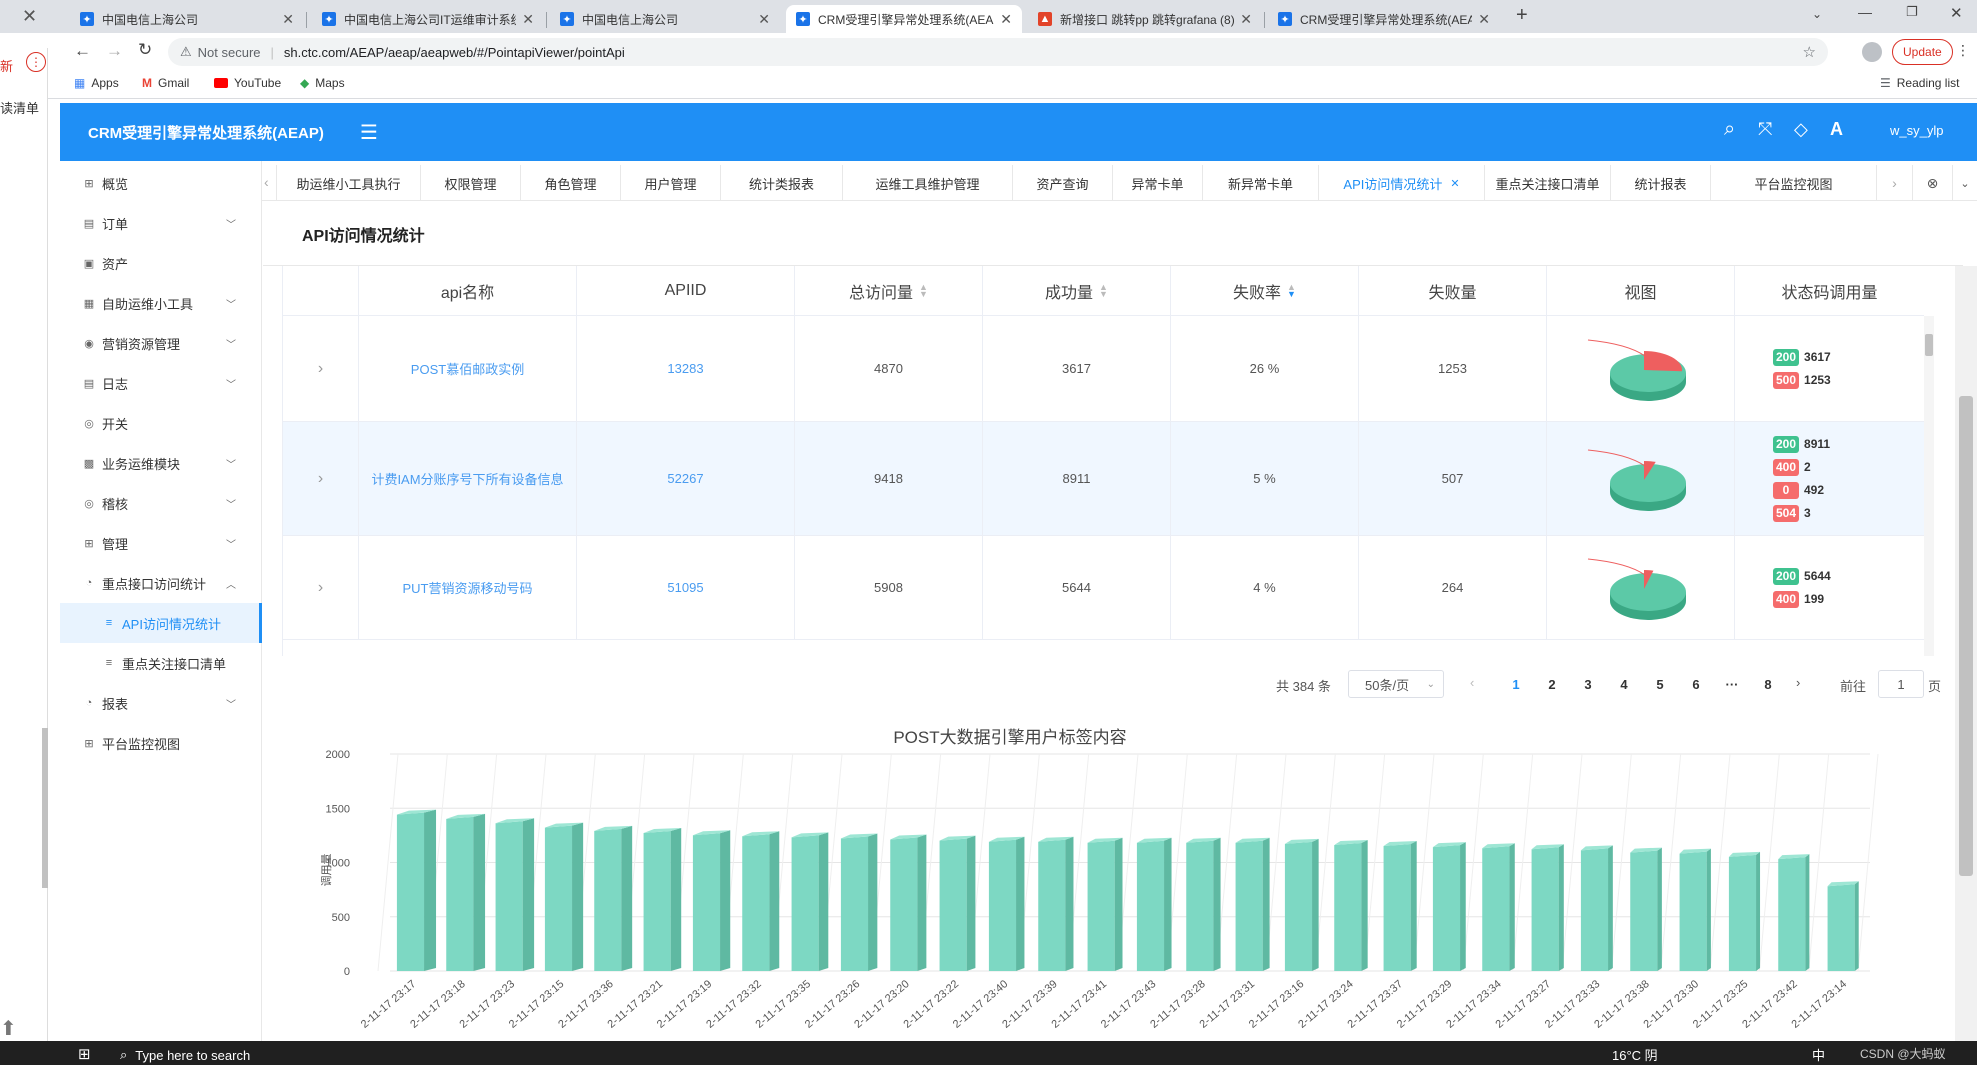 The width and height of the screenshot is (1977, 1065). What do you see at coordinates (1956, 13) in the screenshot?
I see `close-icon: ✕` at bounding box center [1956, 13].